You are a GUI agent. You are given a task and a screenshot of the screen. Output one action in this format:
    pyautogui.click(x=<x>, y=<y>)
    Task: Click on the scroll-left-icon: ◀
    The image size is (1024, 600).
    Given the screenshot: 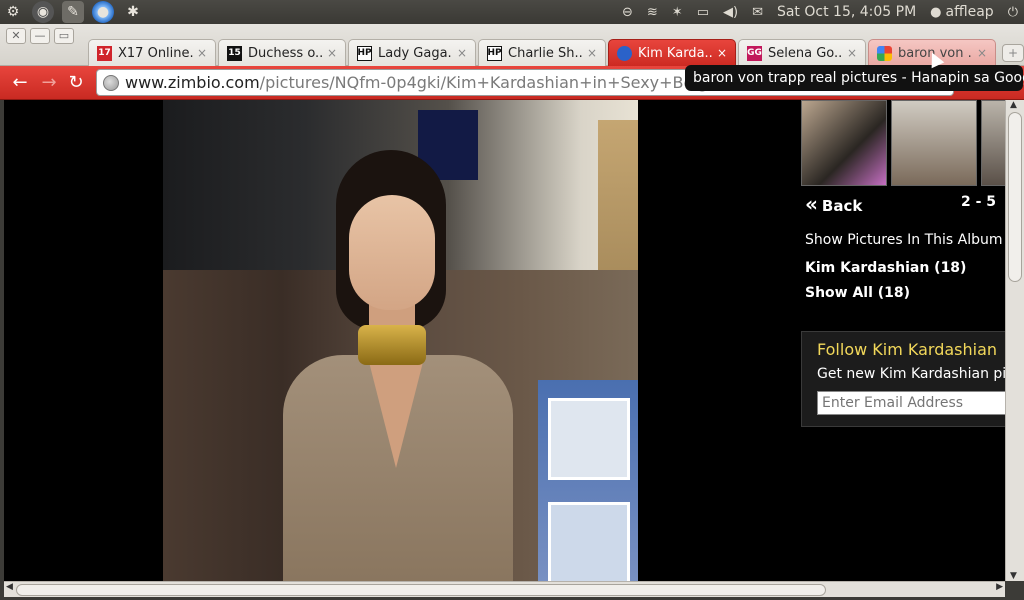 What is the action you would take?
    pyautogui.click(x=9, y=587)
    